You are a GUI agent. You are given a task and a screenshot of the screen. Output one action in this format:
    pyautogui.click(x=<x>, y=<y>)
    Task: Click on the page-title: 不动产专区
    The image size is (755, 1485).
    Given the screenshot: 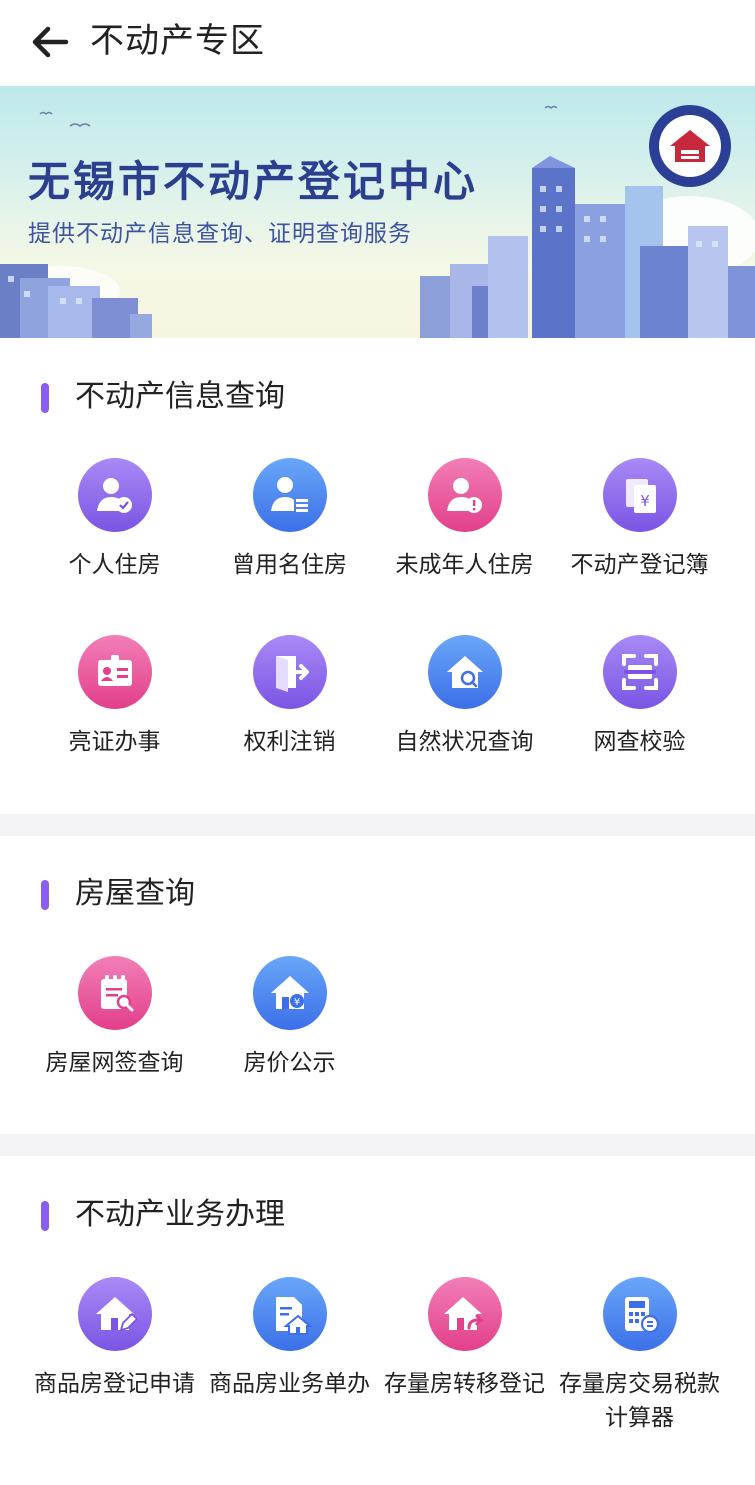 What is the action you would take?
    pyautogui.click(x=177, y=41)
    